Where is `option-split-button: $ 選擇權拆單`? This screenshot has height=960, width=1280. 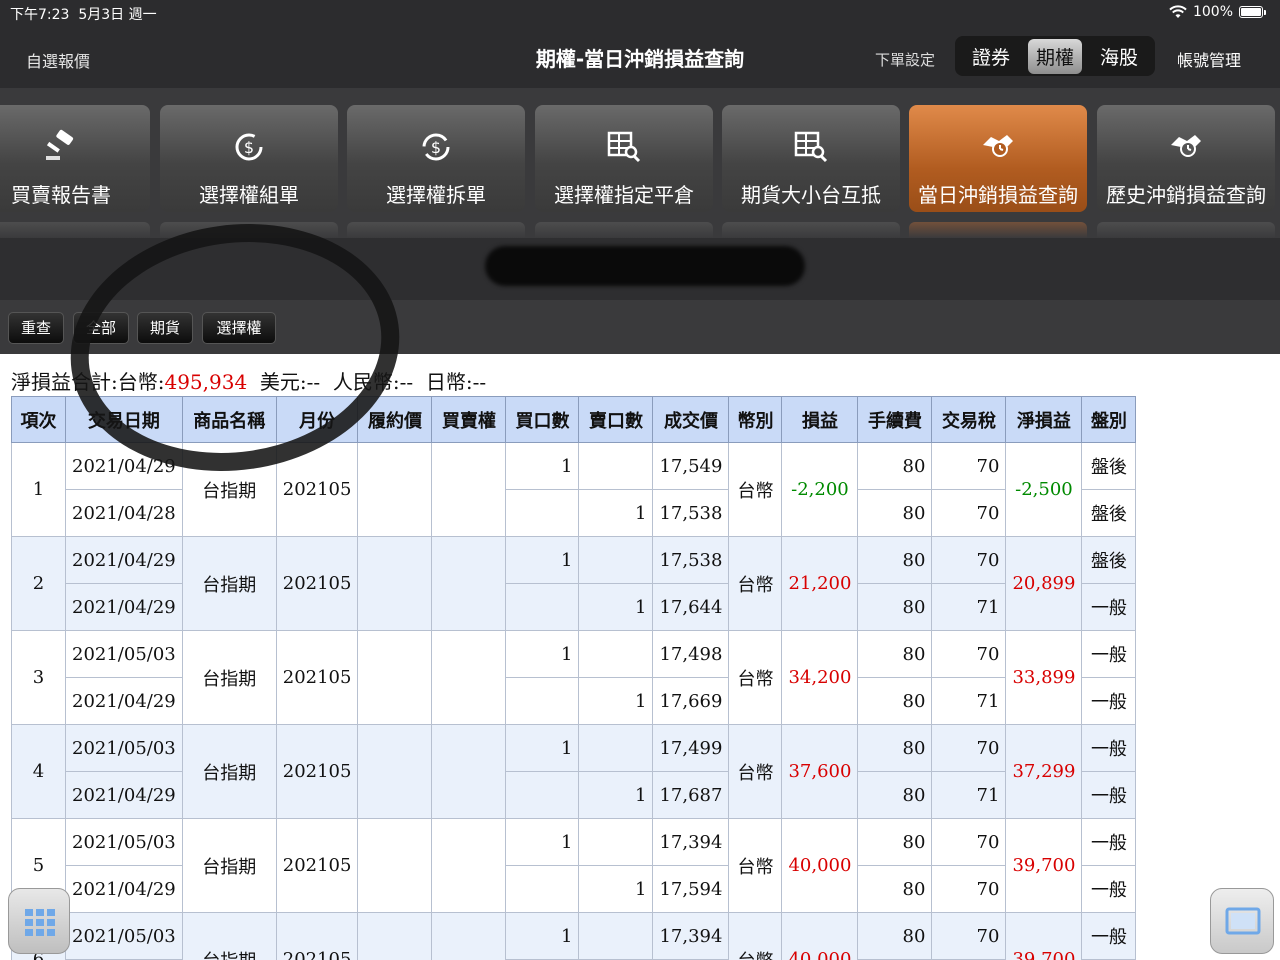
option-split-button: $ 選擇權拆單 is located at coordinates (436, 158).